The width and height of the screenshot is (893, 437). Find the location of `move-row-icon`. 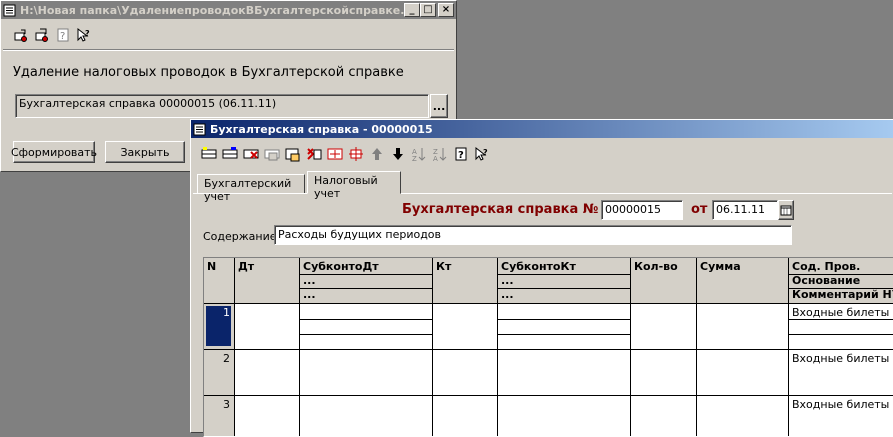

move-row-icon is located at coordinates (293, 154).